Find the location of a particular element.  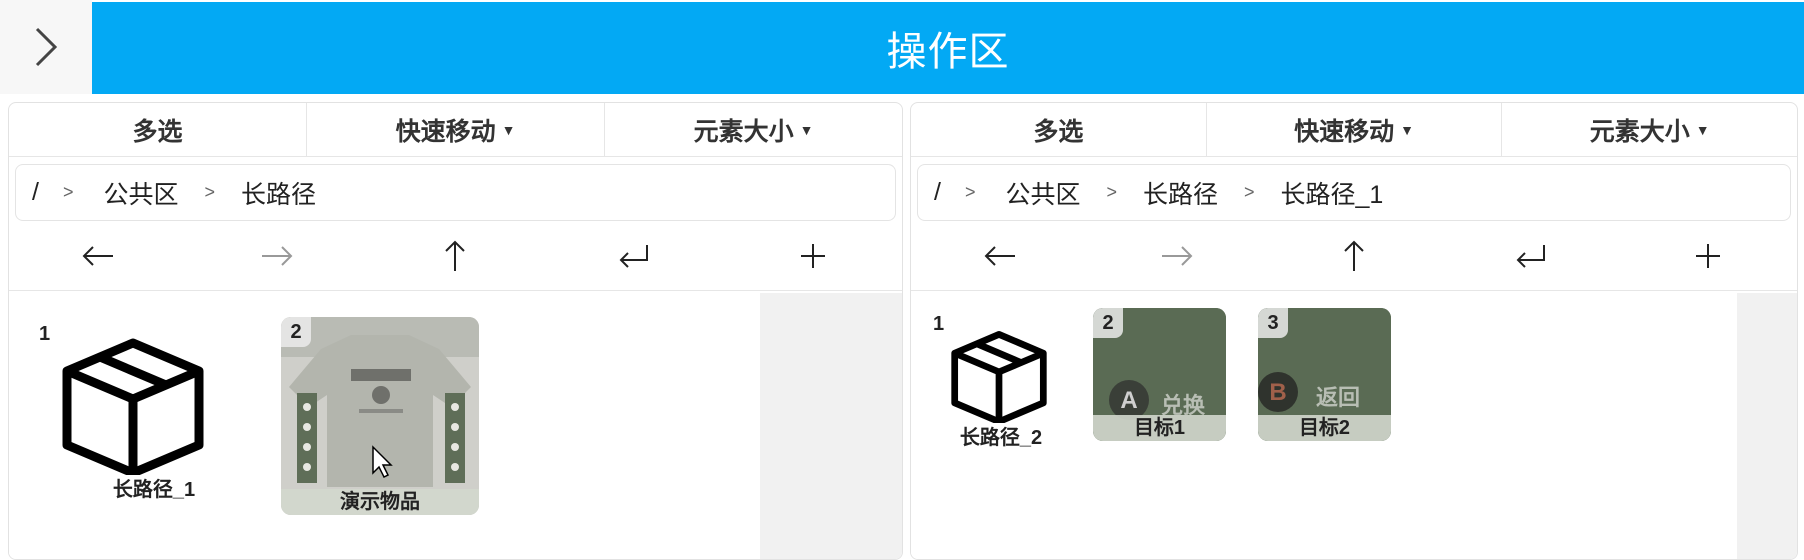

item-label: 长路径_1 is located at coordinates (154, 490).